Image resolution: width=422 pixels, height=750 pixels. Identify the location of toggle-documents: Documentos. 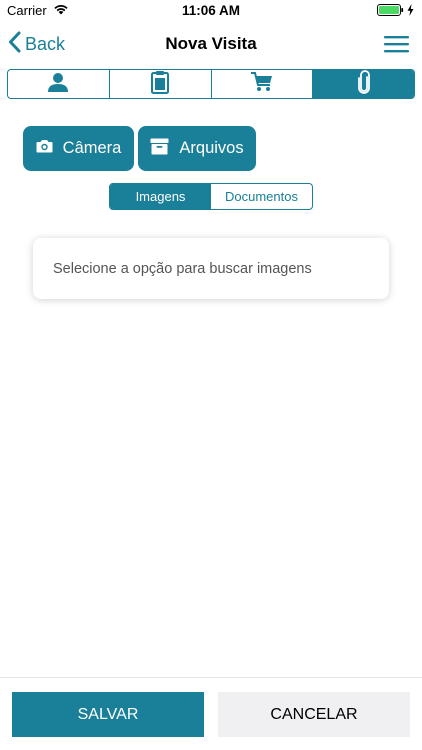
(261, 196).